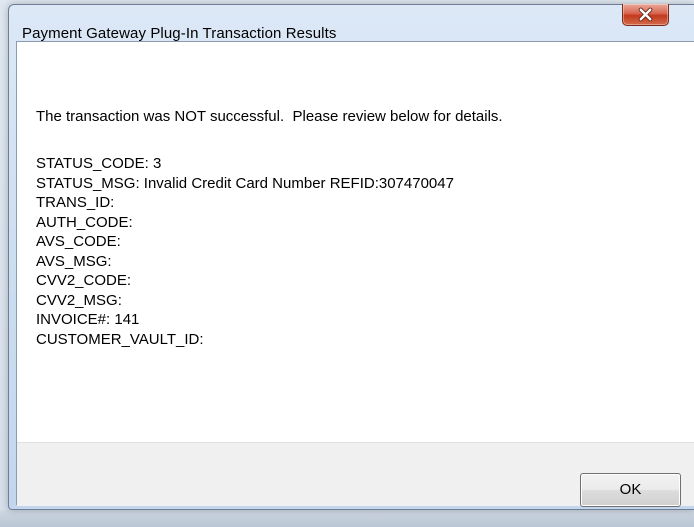 The width and height of the screenshot is (694, 527). I want to click on close-button, so click(645, 15).